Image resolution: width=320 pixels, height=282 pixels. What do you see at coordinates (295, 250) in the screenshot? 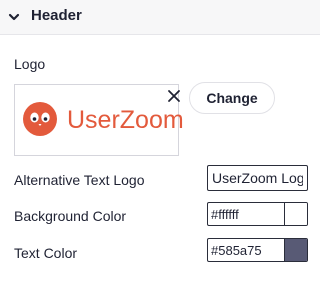
I see `text-color-swatch` at bounding box center [295, 250].